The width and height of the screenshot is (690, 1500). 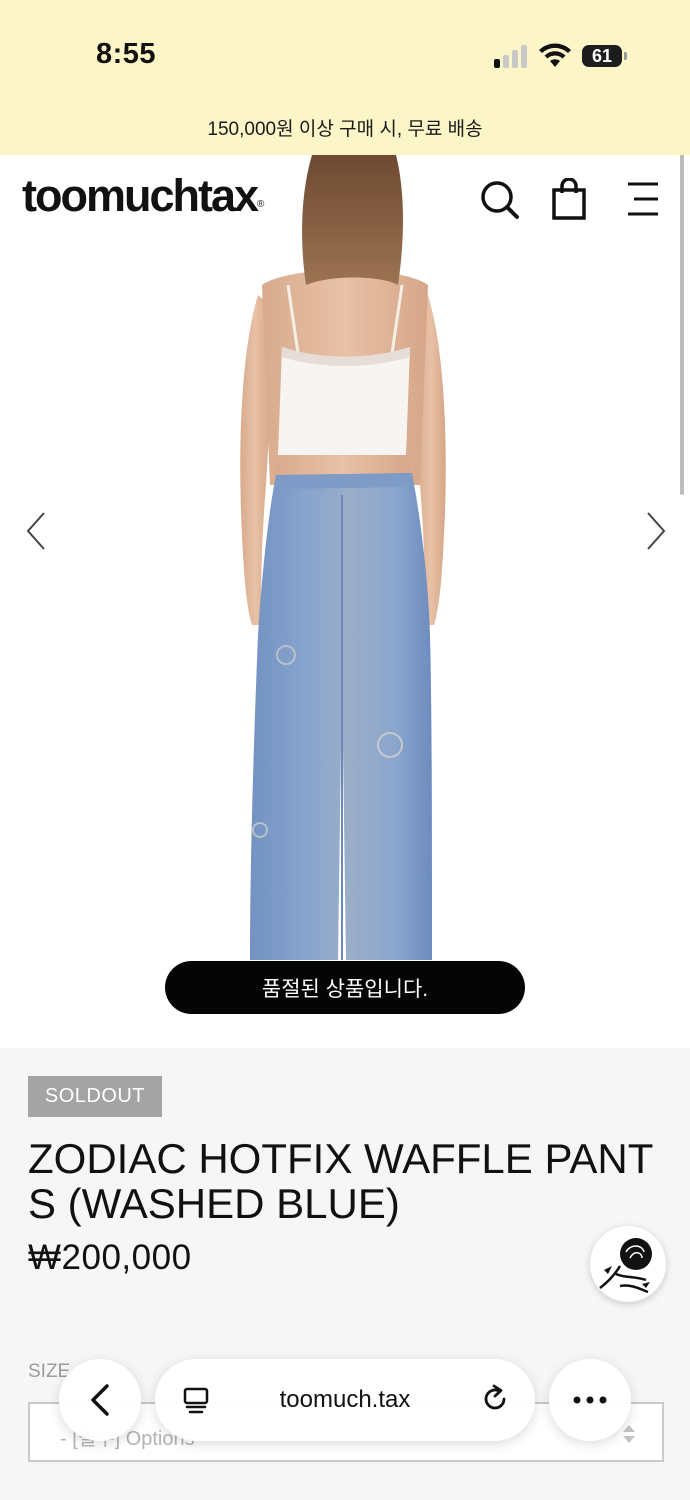 I want to click on back-icon, so click(x=100, y=1400).